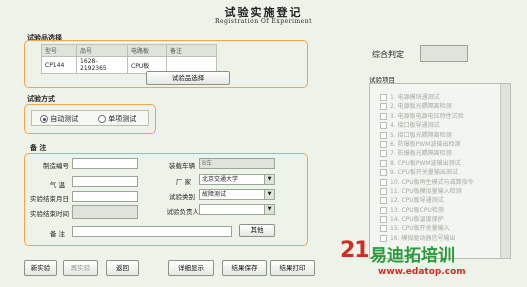 The image size is (527, 287). I want to click on test-item-label: 7. 防爆板光耦隔离检测, so click(421, 154).